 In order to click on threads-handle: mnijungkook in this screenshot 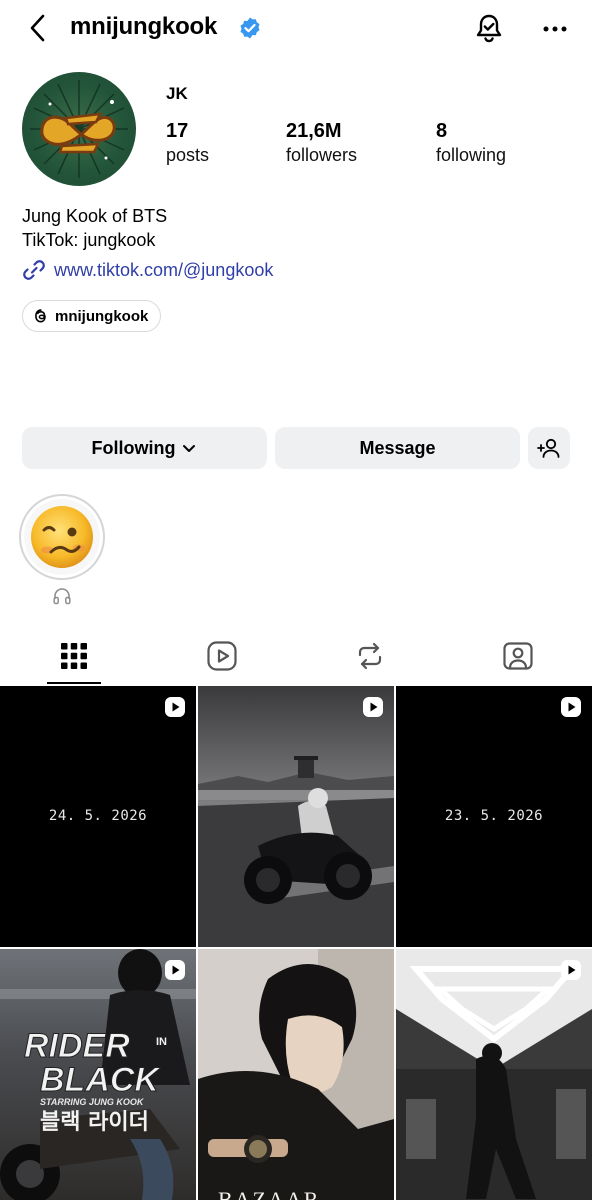, I will do `click(102, 316)`.